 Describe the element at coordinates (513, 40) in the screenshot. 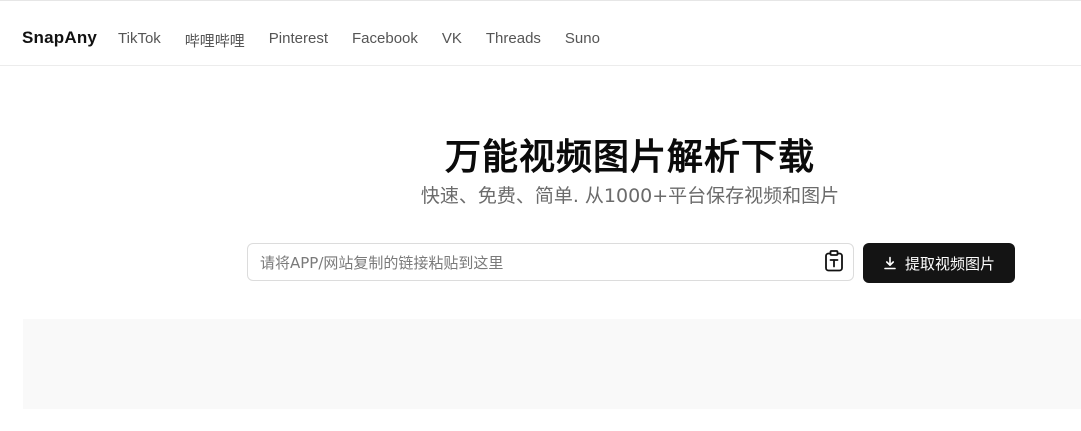

I see `nav-link-threads: Threads` at that location.